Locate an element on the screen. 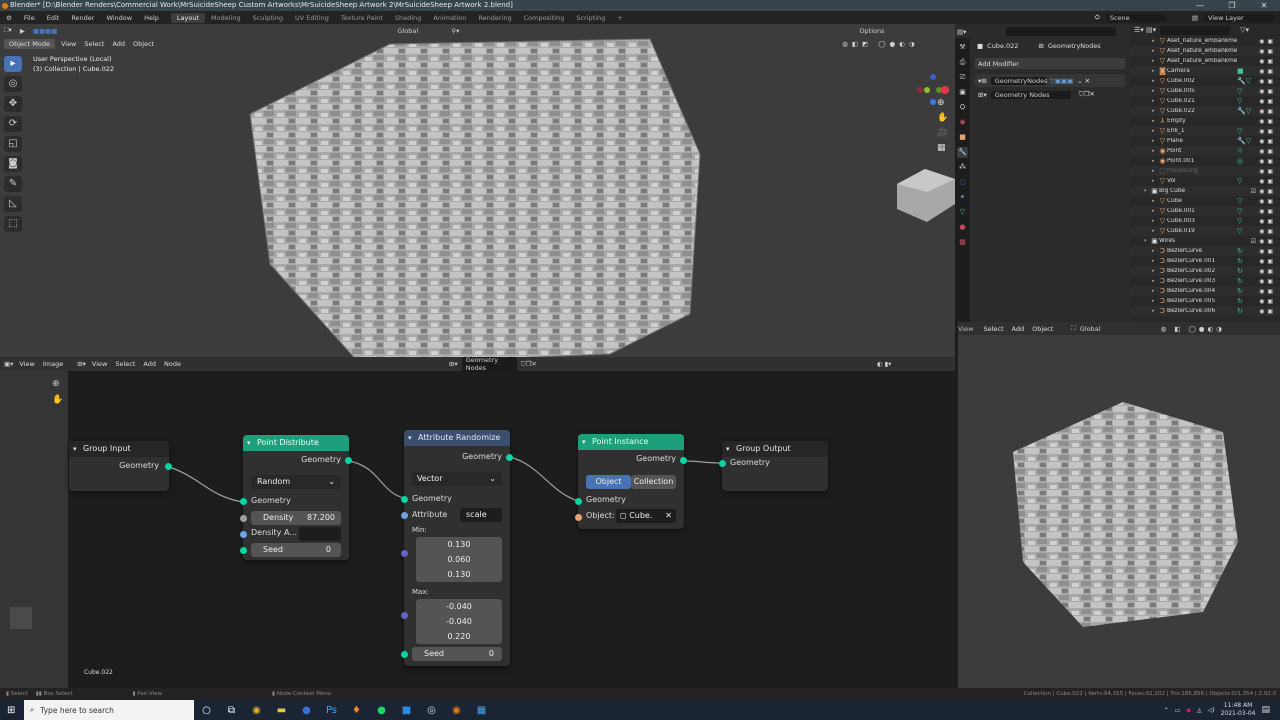 The width and height of the screenshot is (1280, 720). secondary-3d-viewport: View Select Add Object ⛶ Global ◍ ◧ ◯●◐◑ is located at coordinates (1119, 505).